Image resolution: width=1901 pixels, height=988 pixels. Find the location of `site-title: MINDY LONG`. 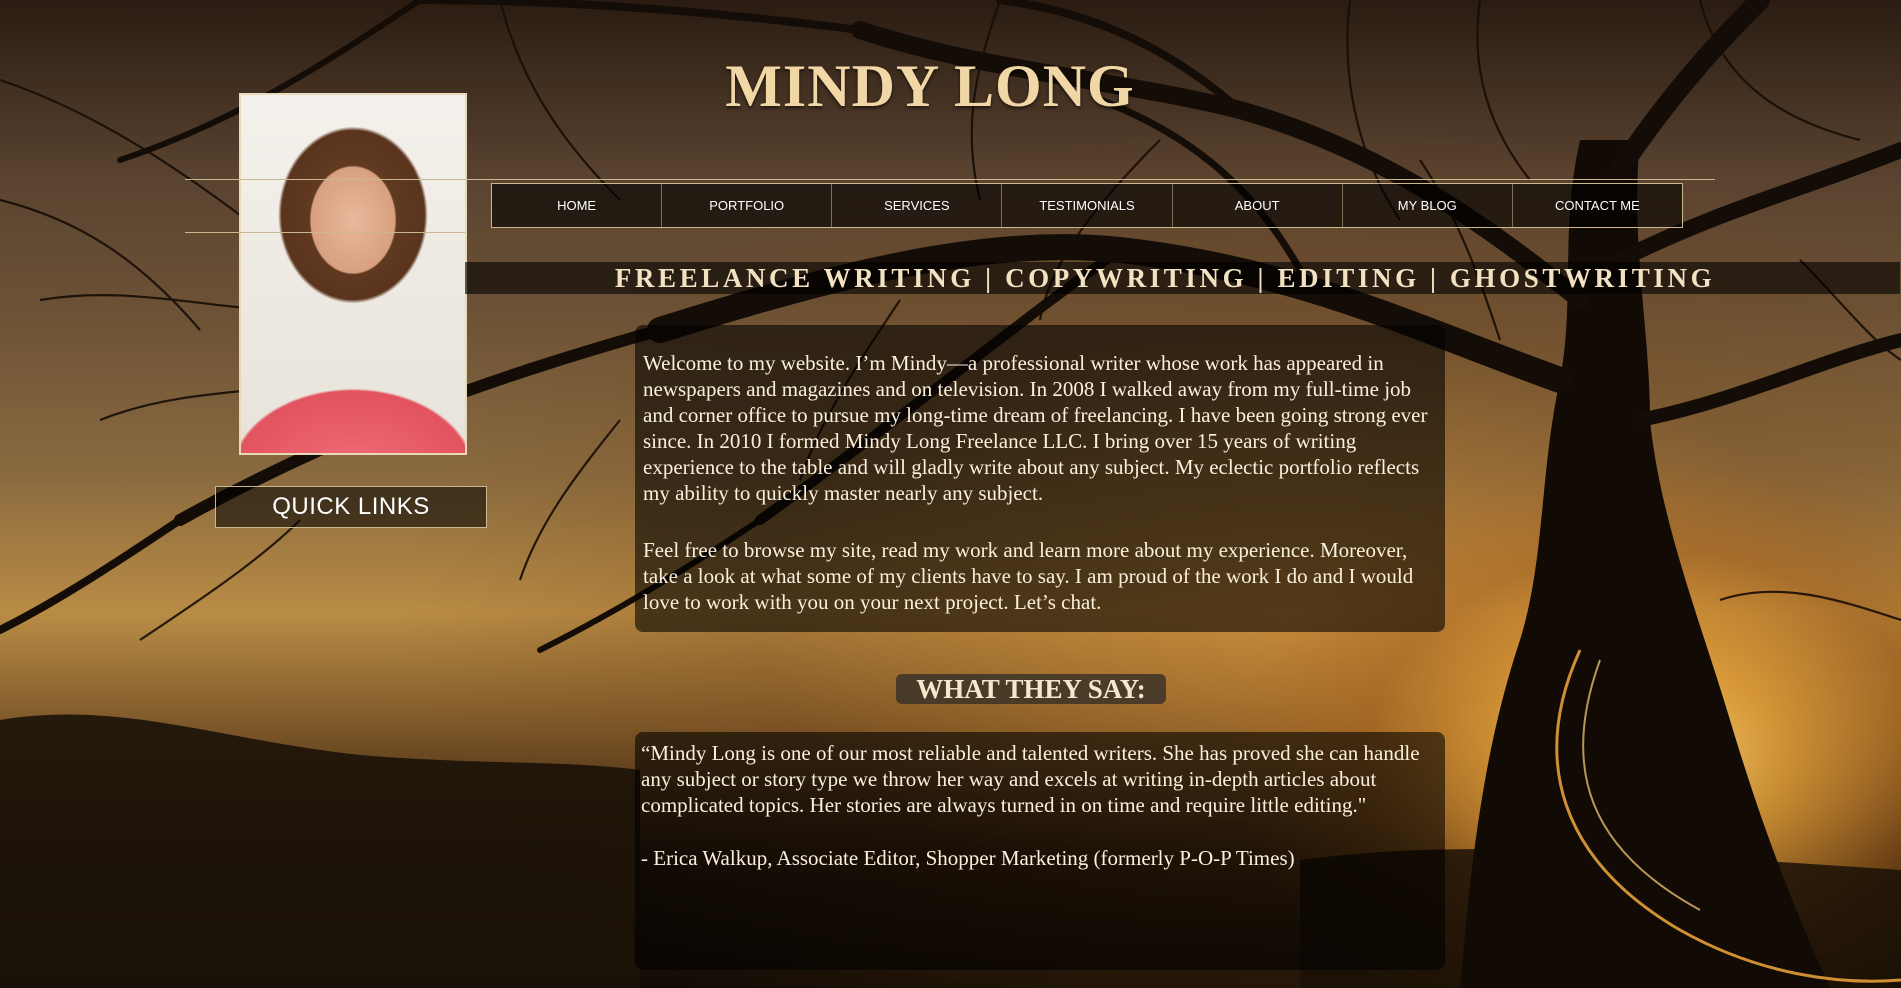

site-title: MINDY LONG is located at coordinates (930, 86).